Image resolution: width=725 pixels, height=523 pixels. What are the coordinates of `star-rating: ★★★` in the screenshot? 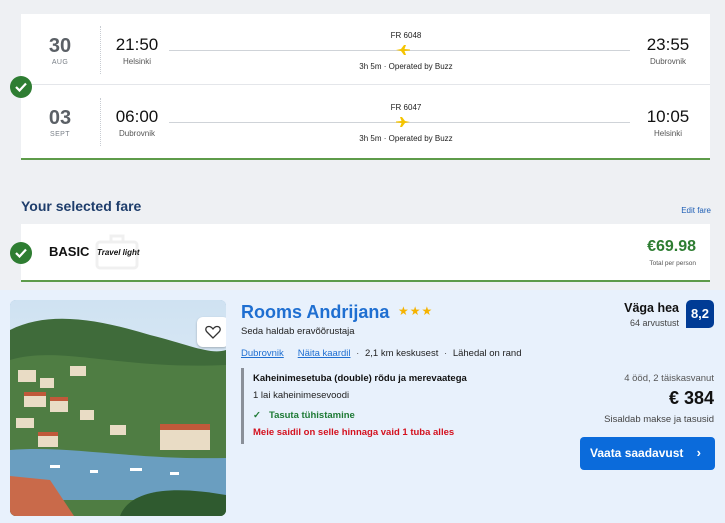 It's located at (416, 311).